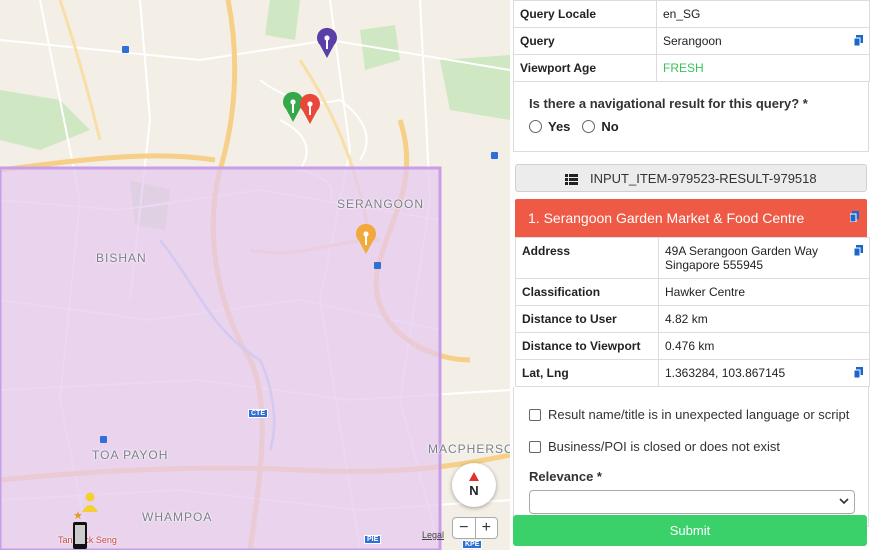 Image resolution: width=872 pixels, height=550 pixels. I want to click on pie-shield-icon: PIE, so click(373, 539).